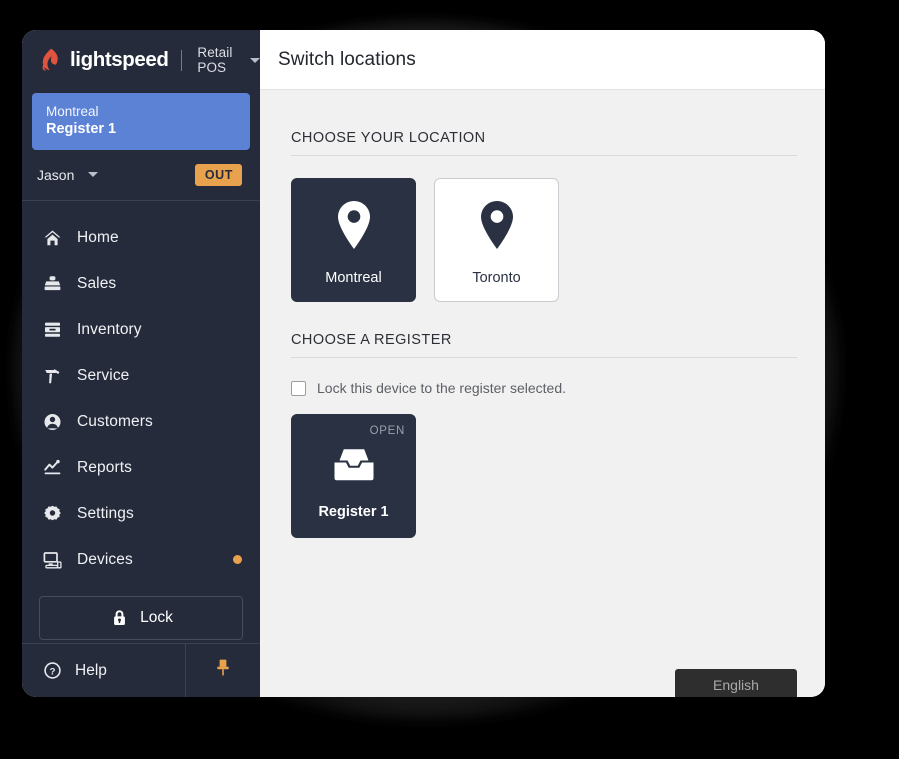  Describe the element at coordinates (141, 121) in the screenshot. I see `current-location-chip: Montreal Register 1` at that location.